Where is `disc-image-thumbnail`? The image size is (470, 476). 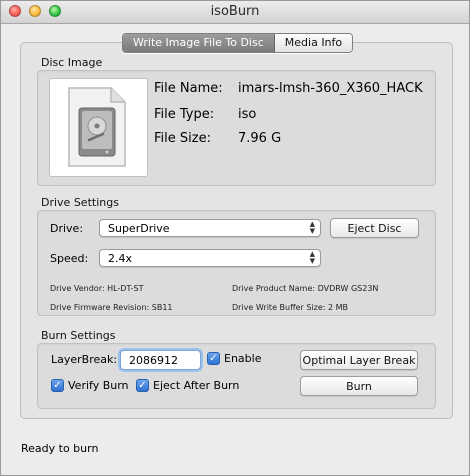 disc-image-thumbnail is located at coordinates (98, 127).